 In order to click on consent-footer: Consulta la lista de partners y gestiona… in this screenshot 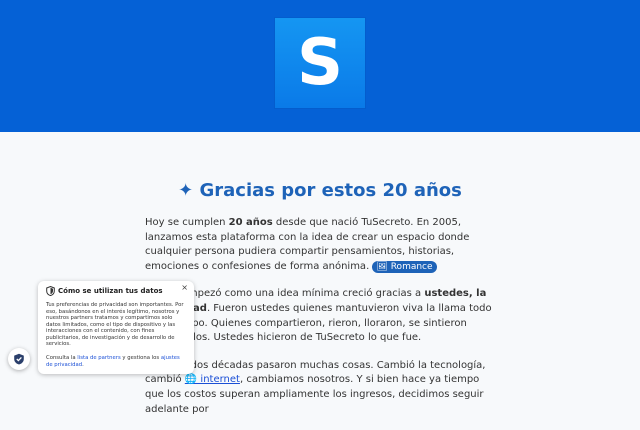, I will do `click(115, 361)`.